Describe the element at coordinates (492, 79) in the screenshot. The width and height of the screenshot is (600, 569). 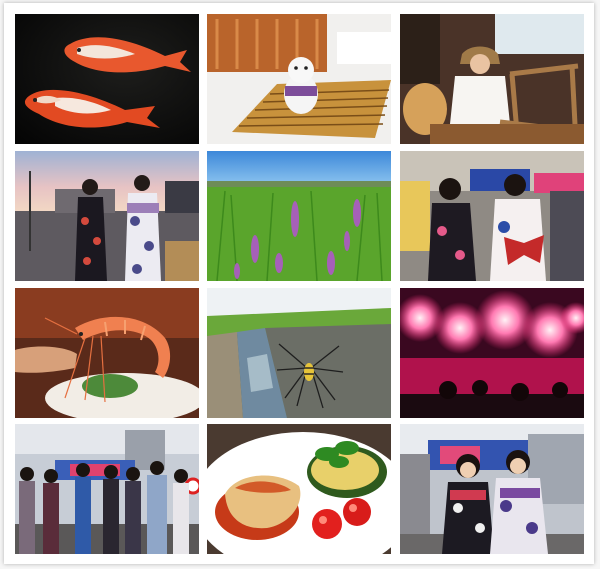
I see `loom-weaving-photo` at that location.